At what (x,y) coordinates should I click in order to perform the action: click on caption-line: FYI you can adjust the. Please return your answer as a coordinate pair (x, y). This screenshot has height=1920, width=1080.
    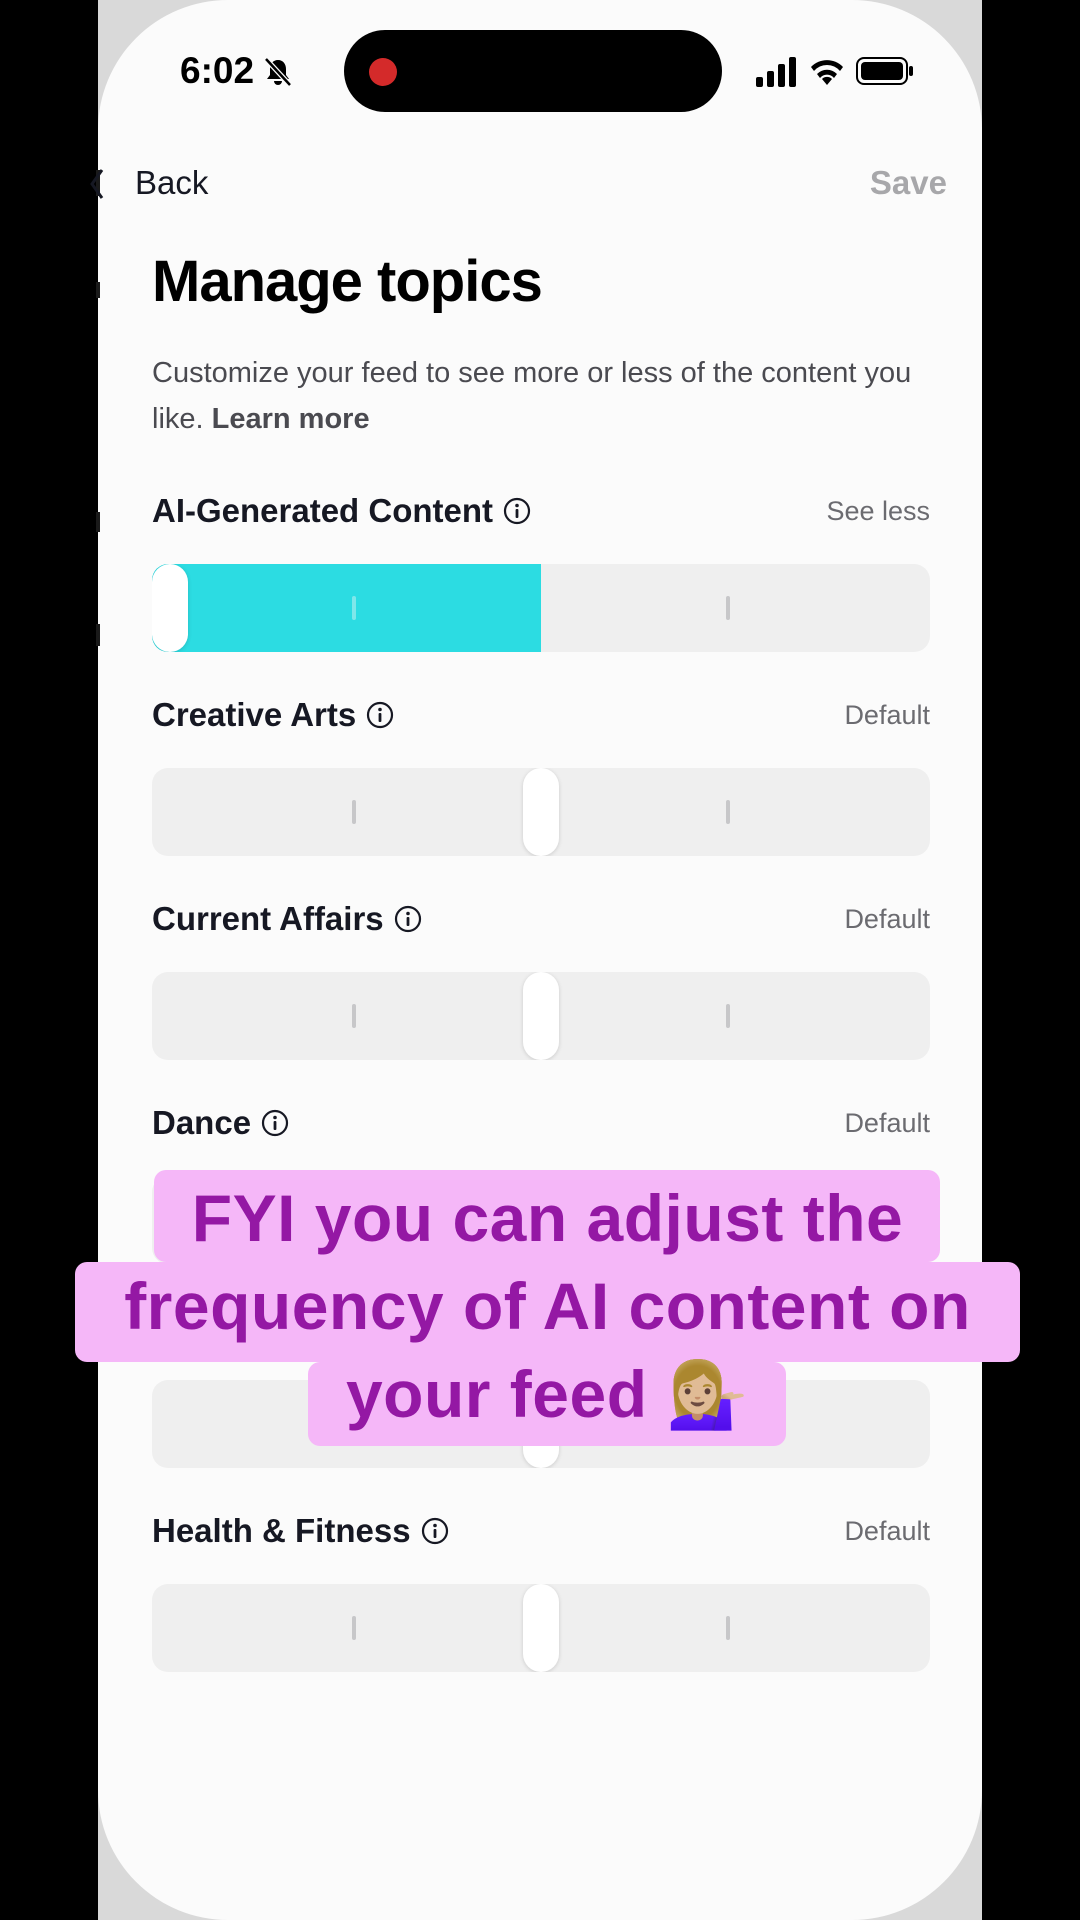
    Looking at the image, I should click on (547, 1218).